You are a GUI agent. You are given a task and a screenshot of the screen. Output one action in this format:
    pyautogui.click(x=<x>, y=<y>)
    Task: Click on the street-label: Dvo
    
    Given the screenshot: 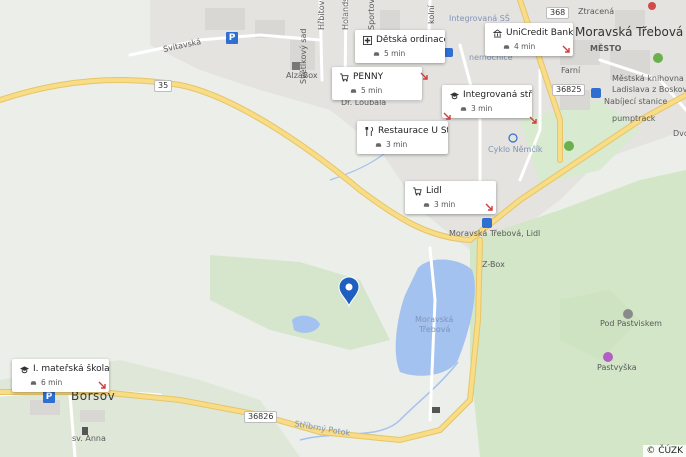 What is the action you would take?
    pyautogui.click(x=679, y=133)
    